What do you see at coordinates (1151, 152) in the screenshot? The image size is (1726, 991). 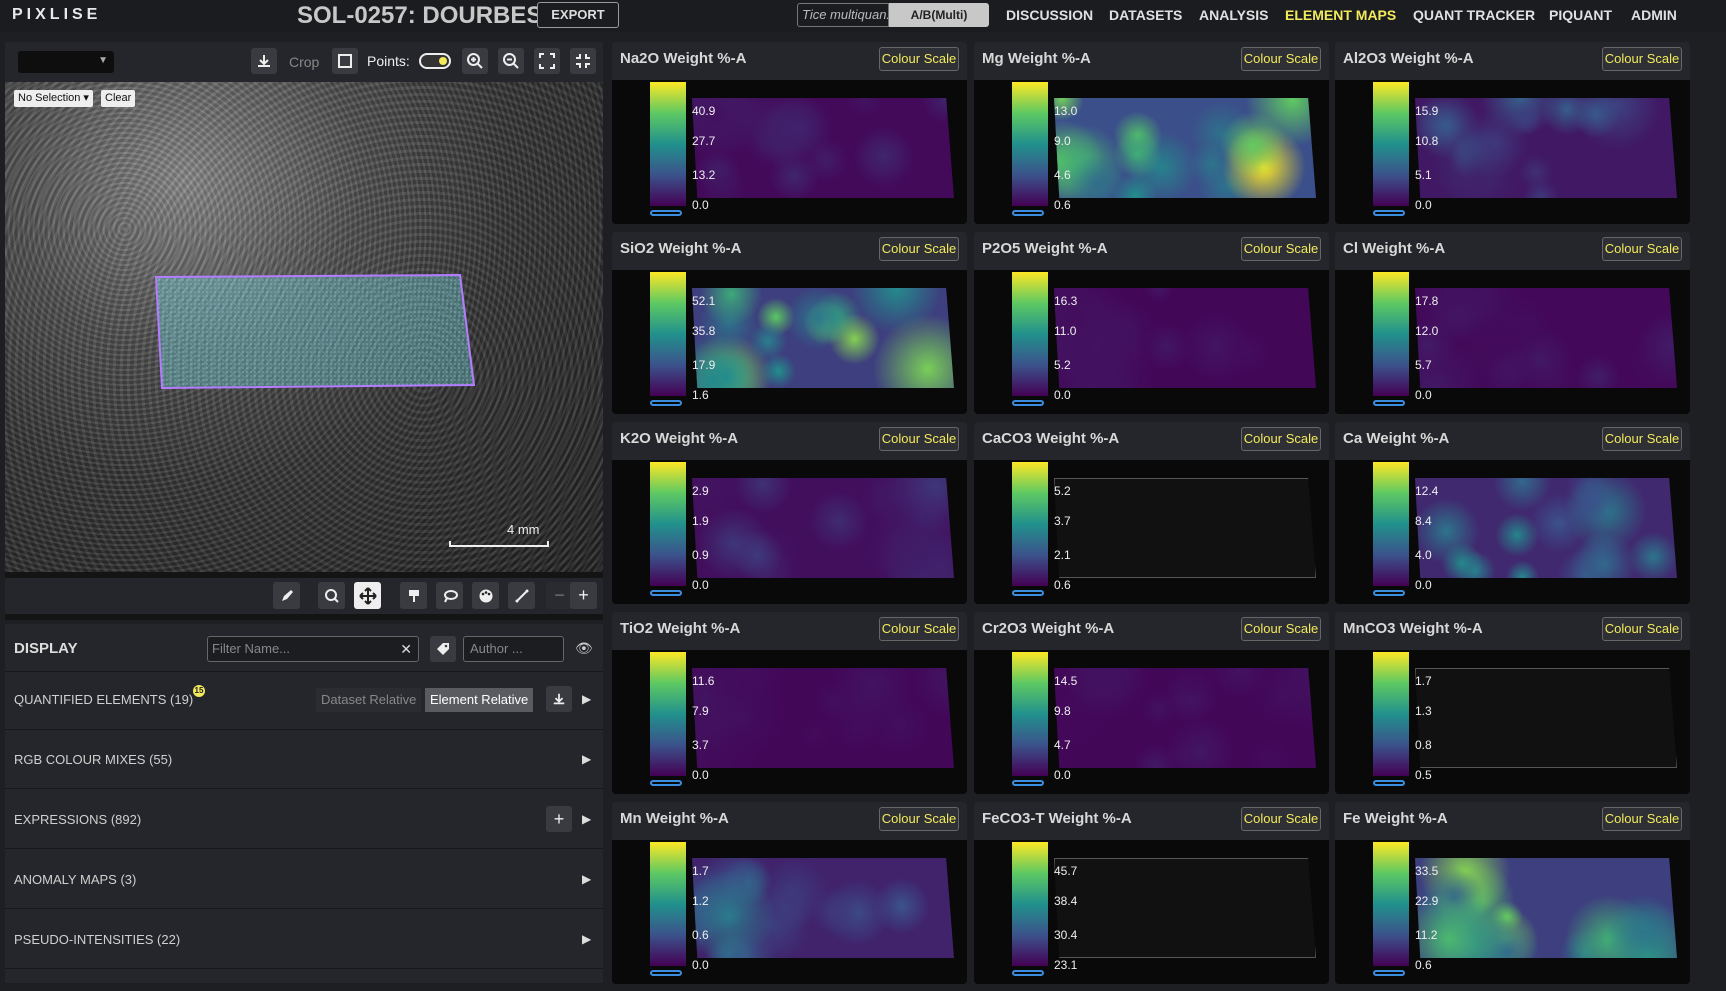 I see `map-canvas: 13.0 9.0 4.6 0.6` at bounding box center [1151, 152].